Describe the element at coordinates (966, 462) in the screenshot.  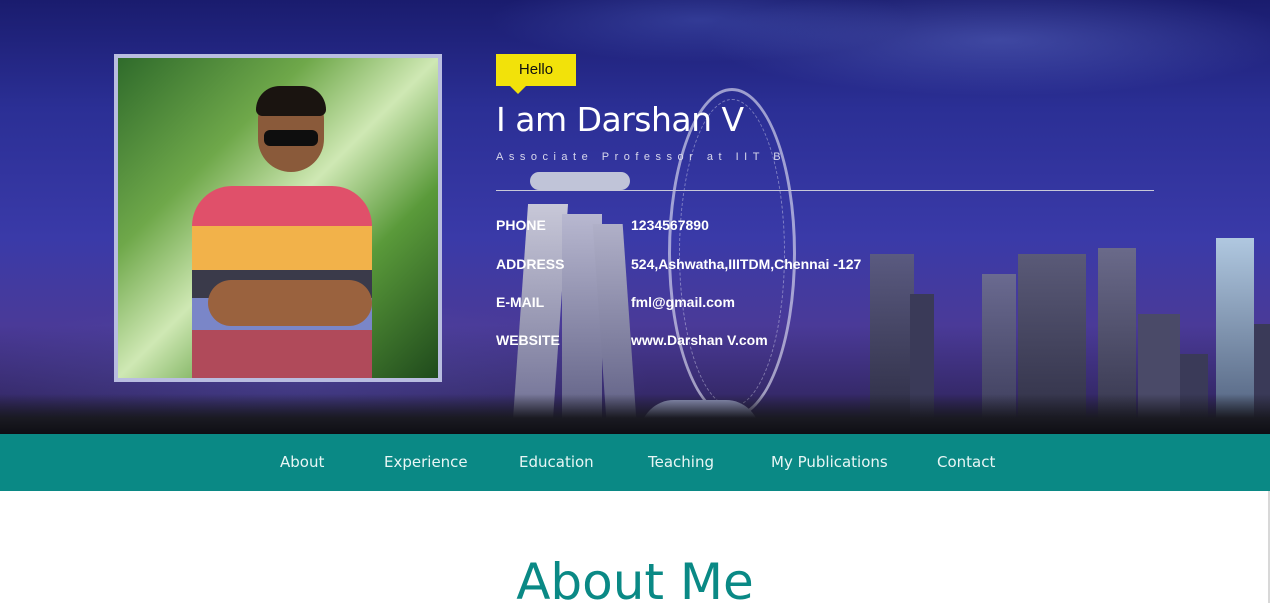
I see `nav-item-contact: Contact` at that location.